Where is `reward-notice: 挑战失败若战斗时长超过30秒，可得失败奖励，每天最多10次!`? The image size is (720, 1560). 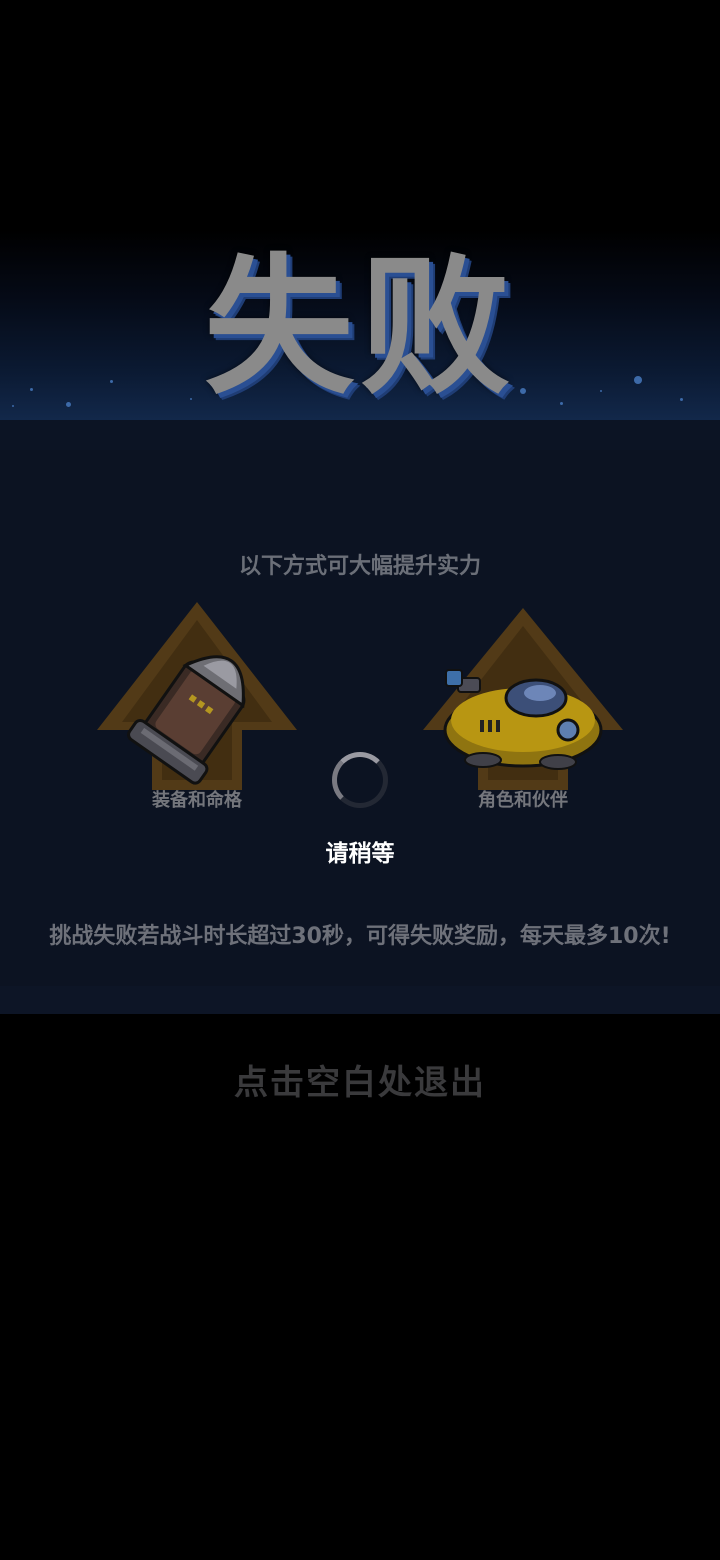
reward-notice: 挑战失败若战斗时长超过30秒，可得失败奖励，每天最多10次! is located at coordinates (360, 936).